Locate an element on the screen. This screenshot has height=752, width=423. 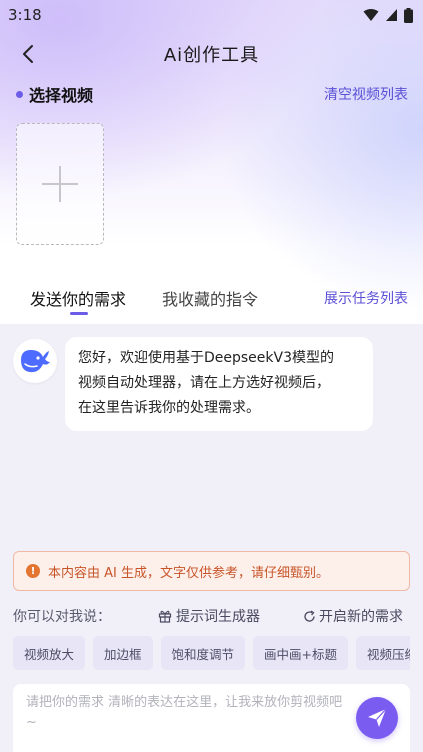
back-button is located at coordinates (28, 54).